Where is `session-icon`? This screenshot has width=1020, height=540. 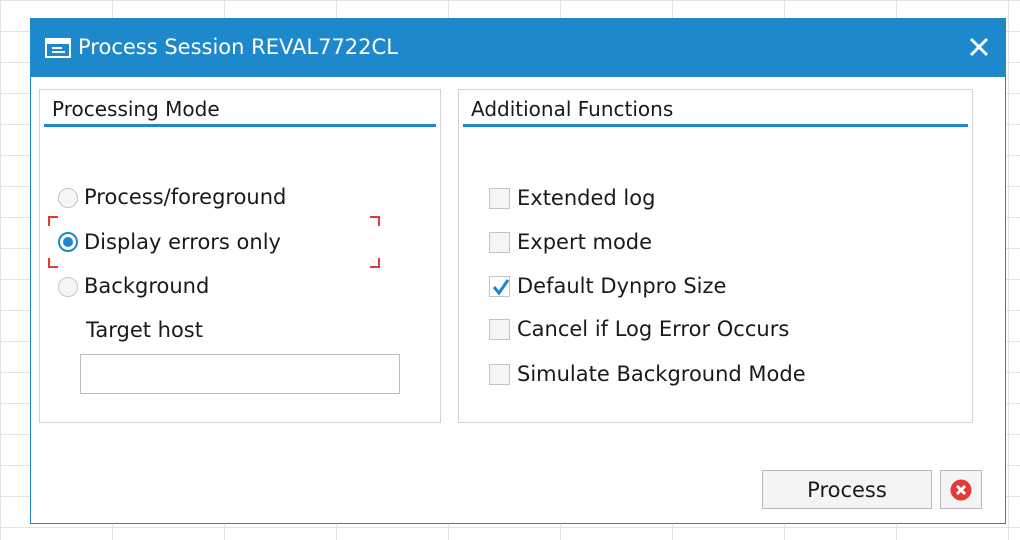 session-icon is located at coordinates (58, 48).